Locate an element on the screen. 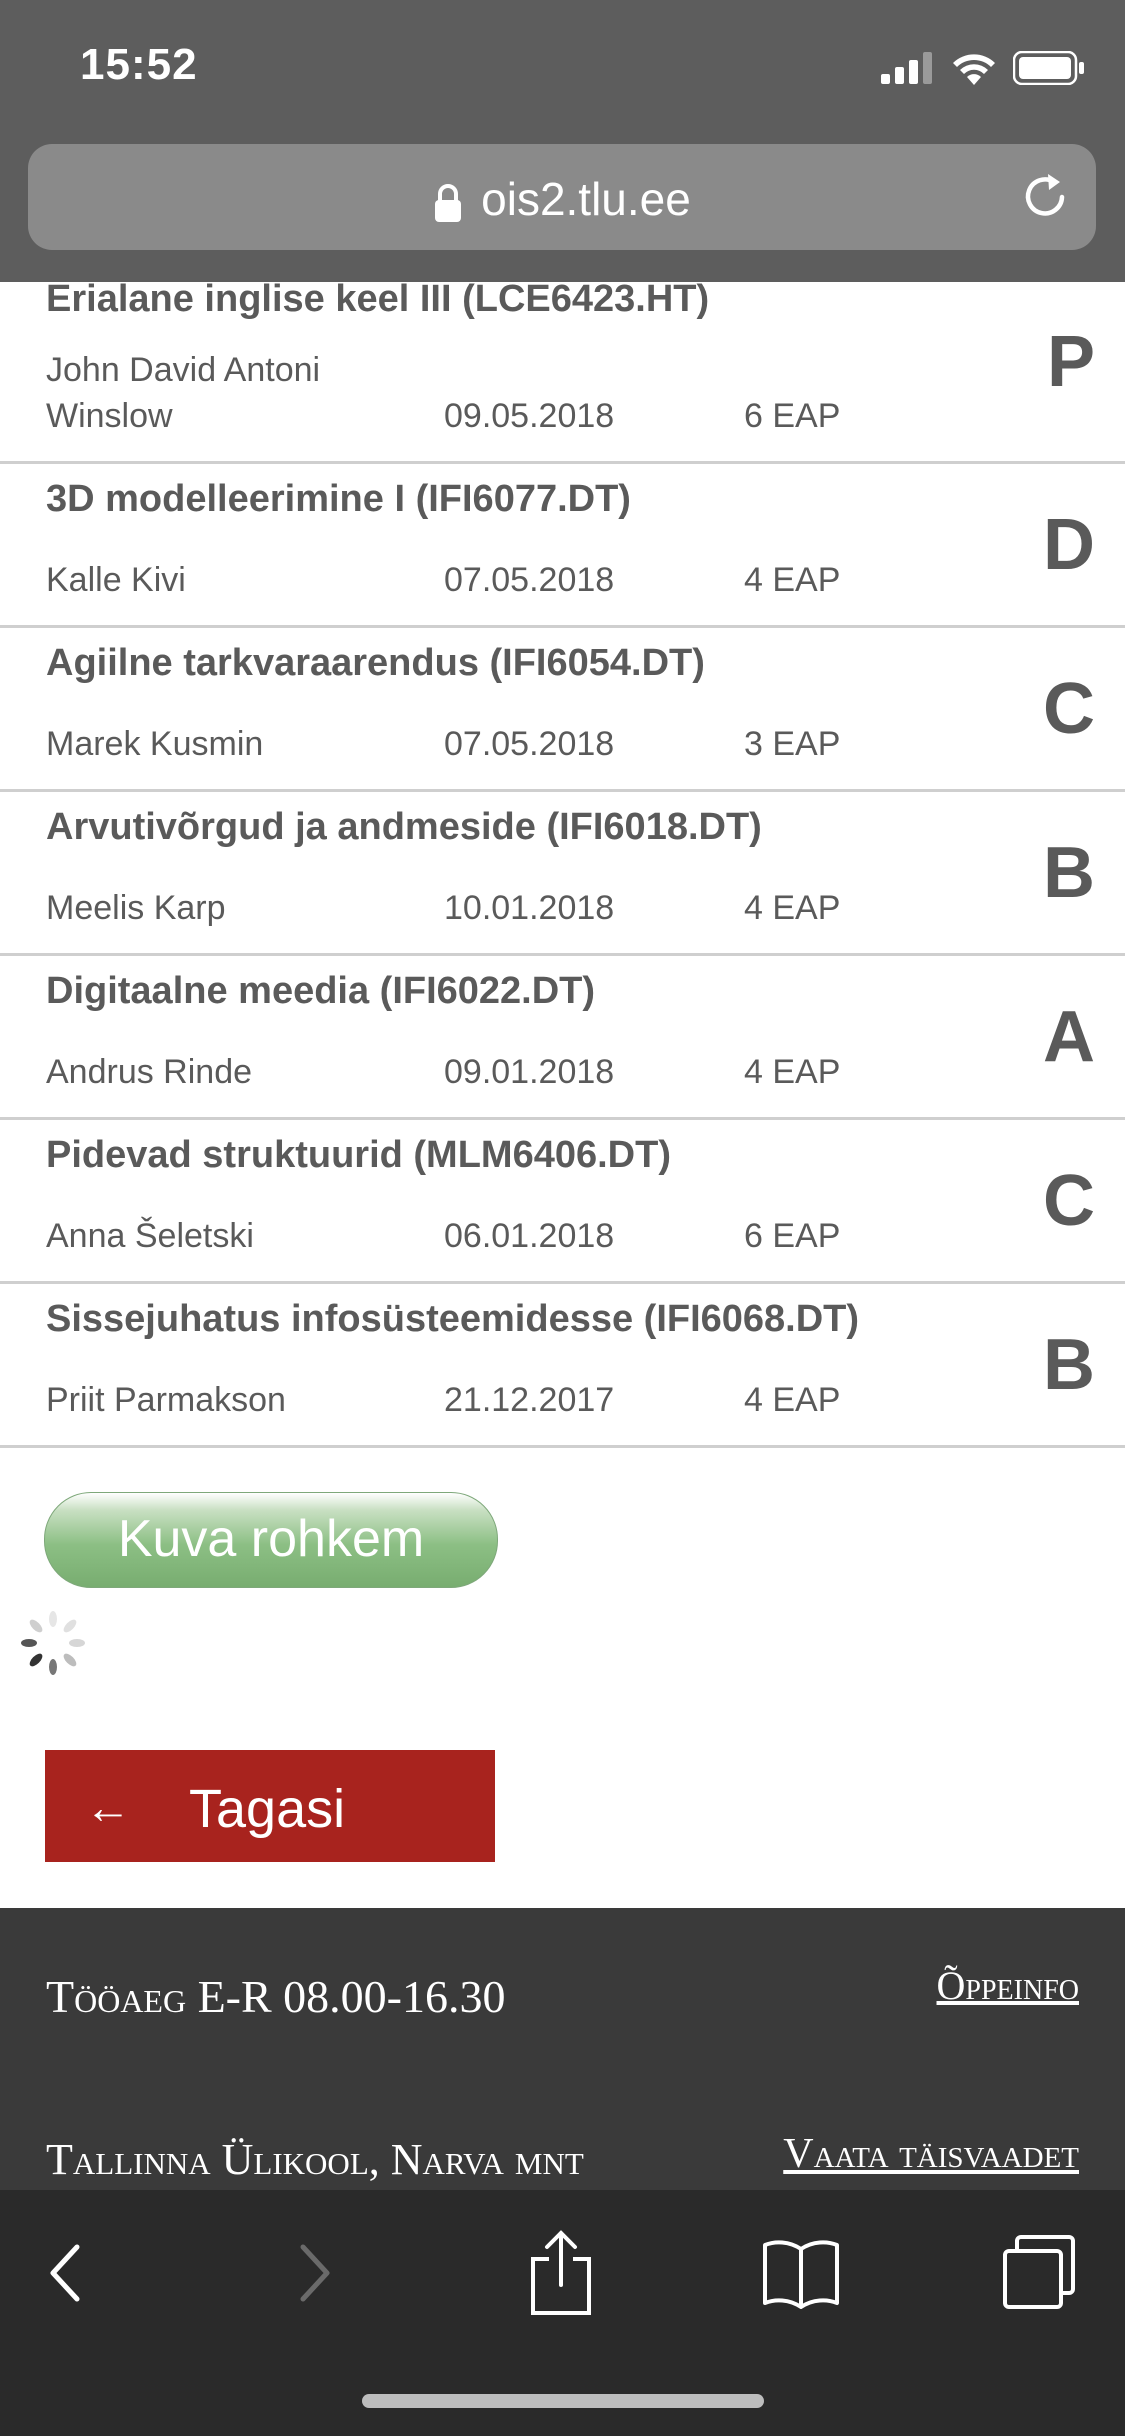 The width and height of the screenshot is (1125, 2436). browser-header: ois2.tlu.ee is located at coordinates (562, 211).